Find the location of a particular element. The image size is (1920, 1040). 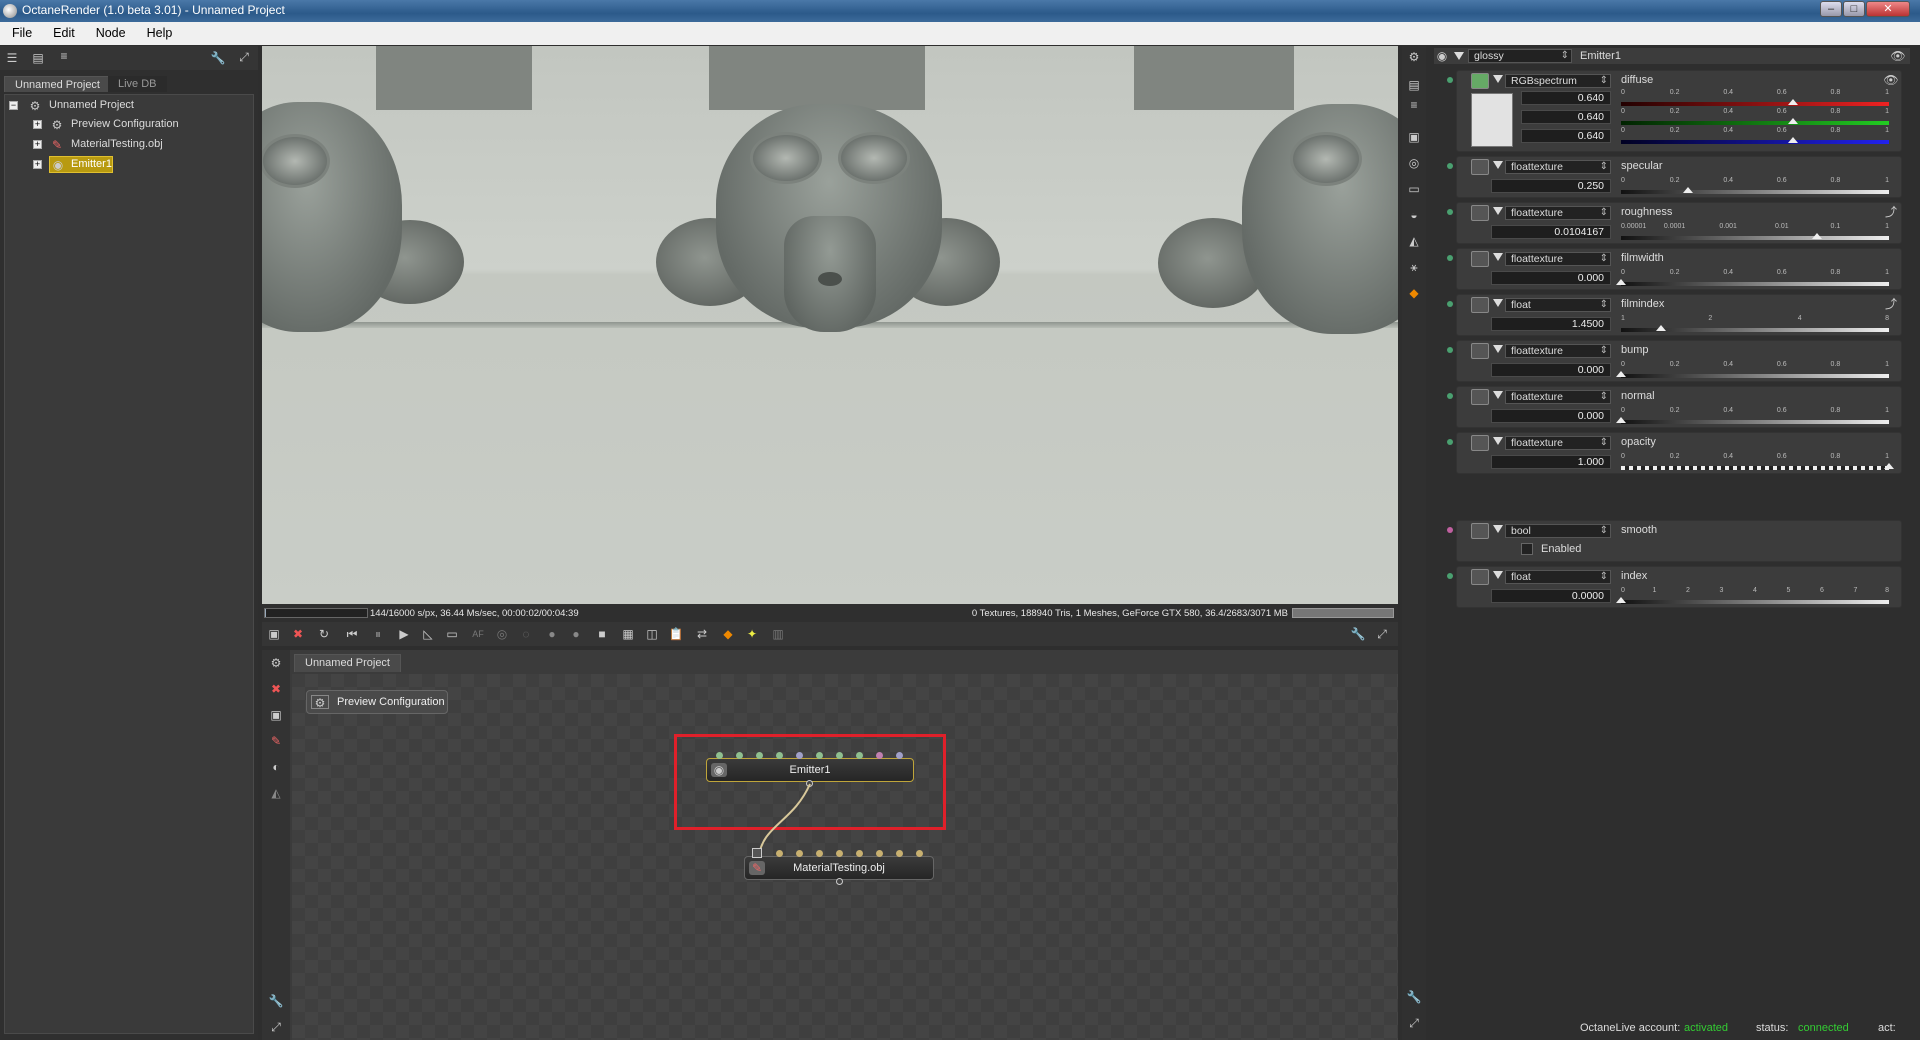

color-swatch is located at coordinates (1492, 120).